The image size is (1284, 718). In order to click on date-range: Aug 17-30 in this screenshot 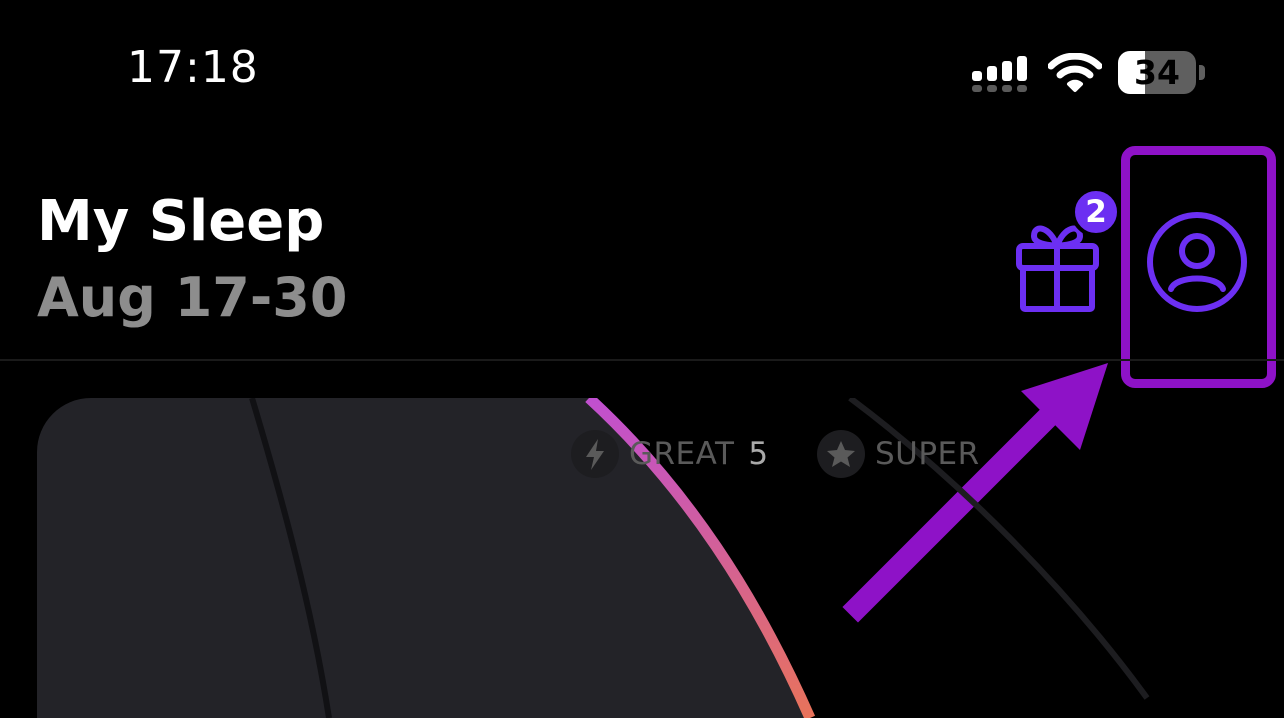, I will do `click(192, 297)`.